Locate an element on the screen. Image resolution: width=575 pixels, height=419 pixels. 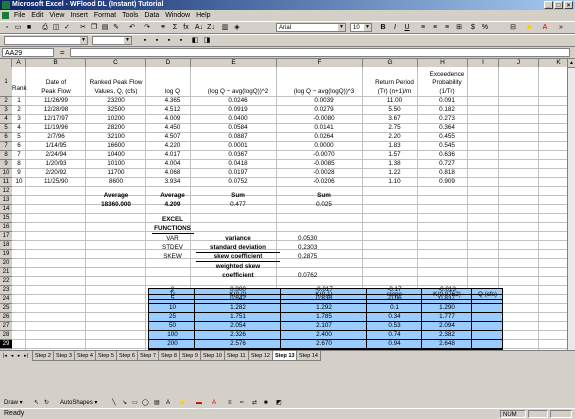
squared-dev-cell: 0.0001 is located at coordinates (238, 145).